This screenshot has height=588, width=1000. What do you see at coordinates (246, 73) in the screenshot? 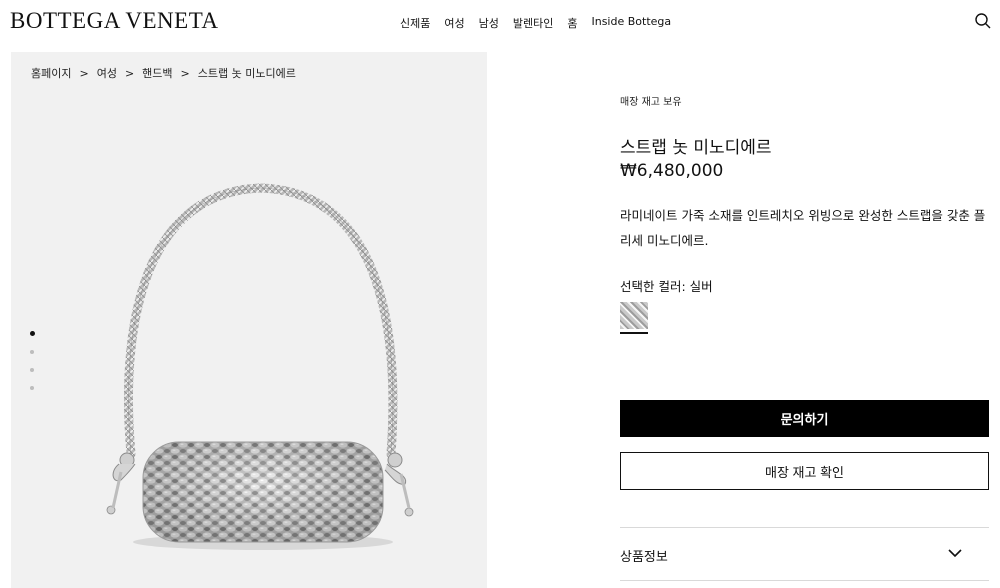
I see `breadcrumb-current: 스트랩 놋 미노디에르` at bounding box center [246, 73].